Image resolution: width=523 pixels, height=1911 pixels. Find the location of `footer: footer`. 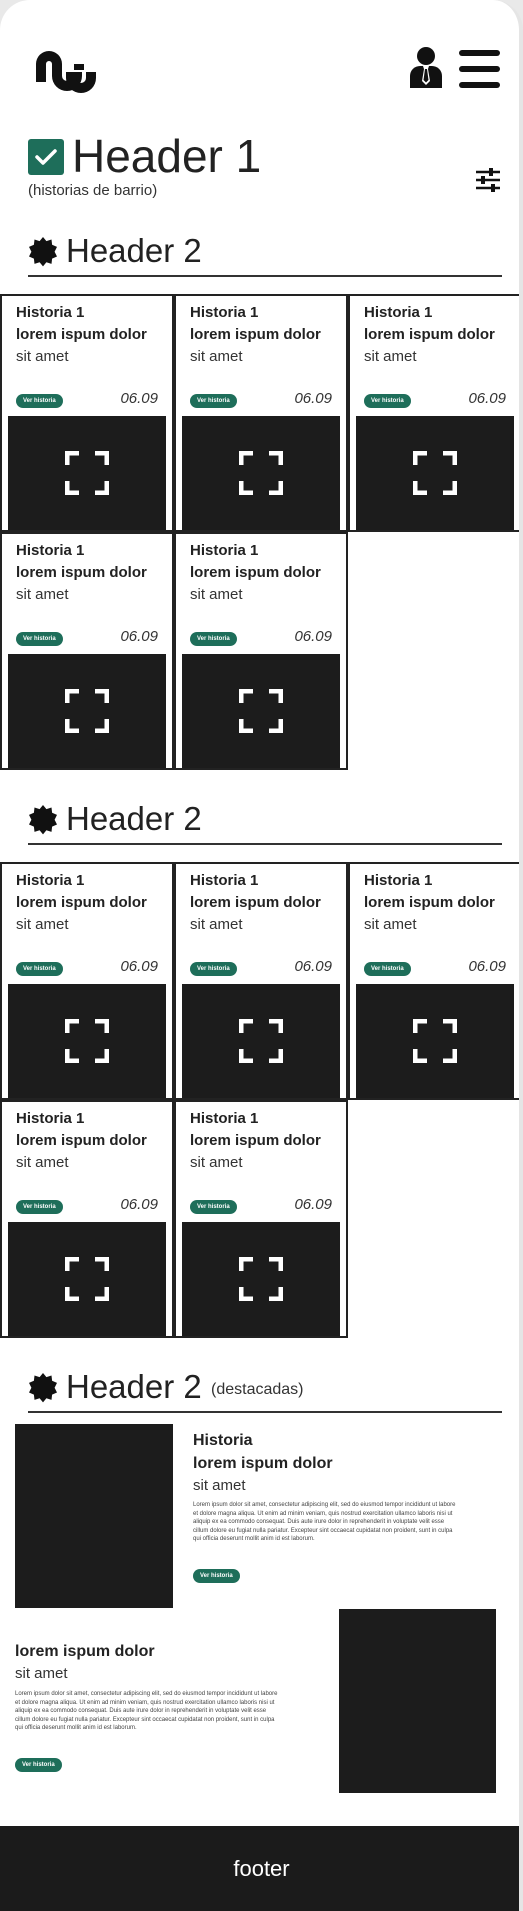

footer: footer is located at coordinates (259, 1868).